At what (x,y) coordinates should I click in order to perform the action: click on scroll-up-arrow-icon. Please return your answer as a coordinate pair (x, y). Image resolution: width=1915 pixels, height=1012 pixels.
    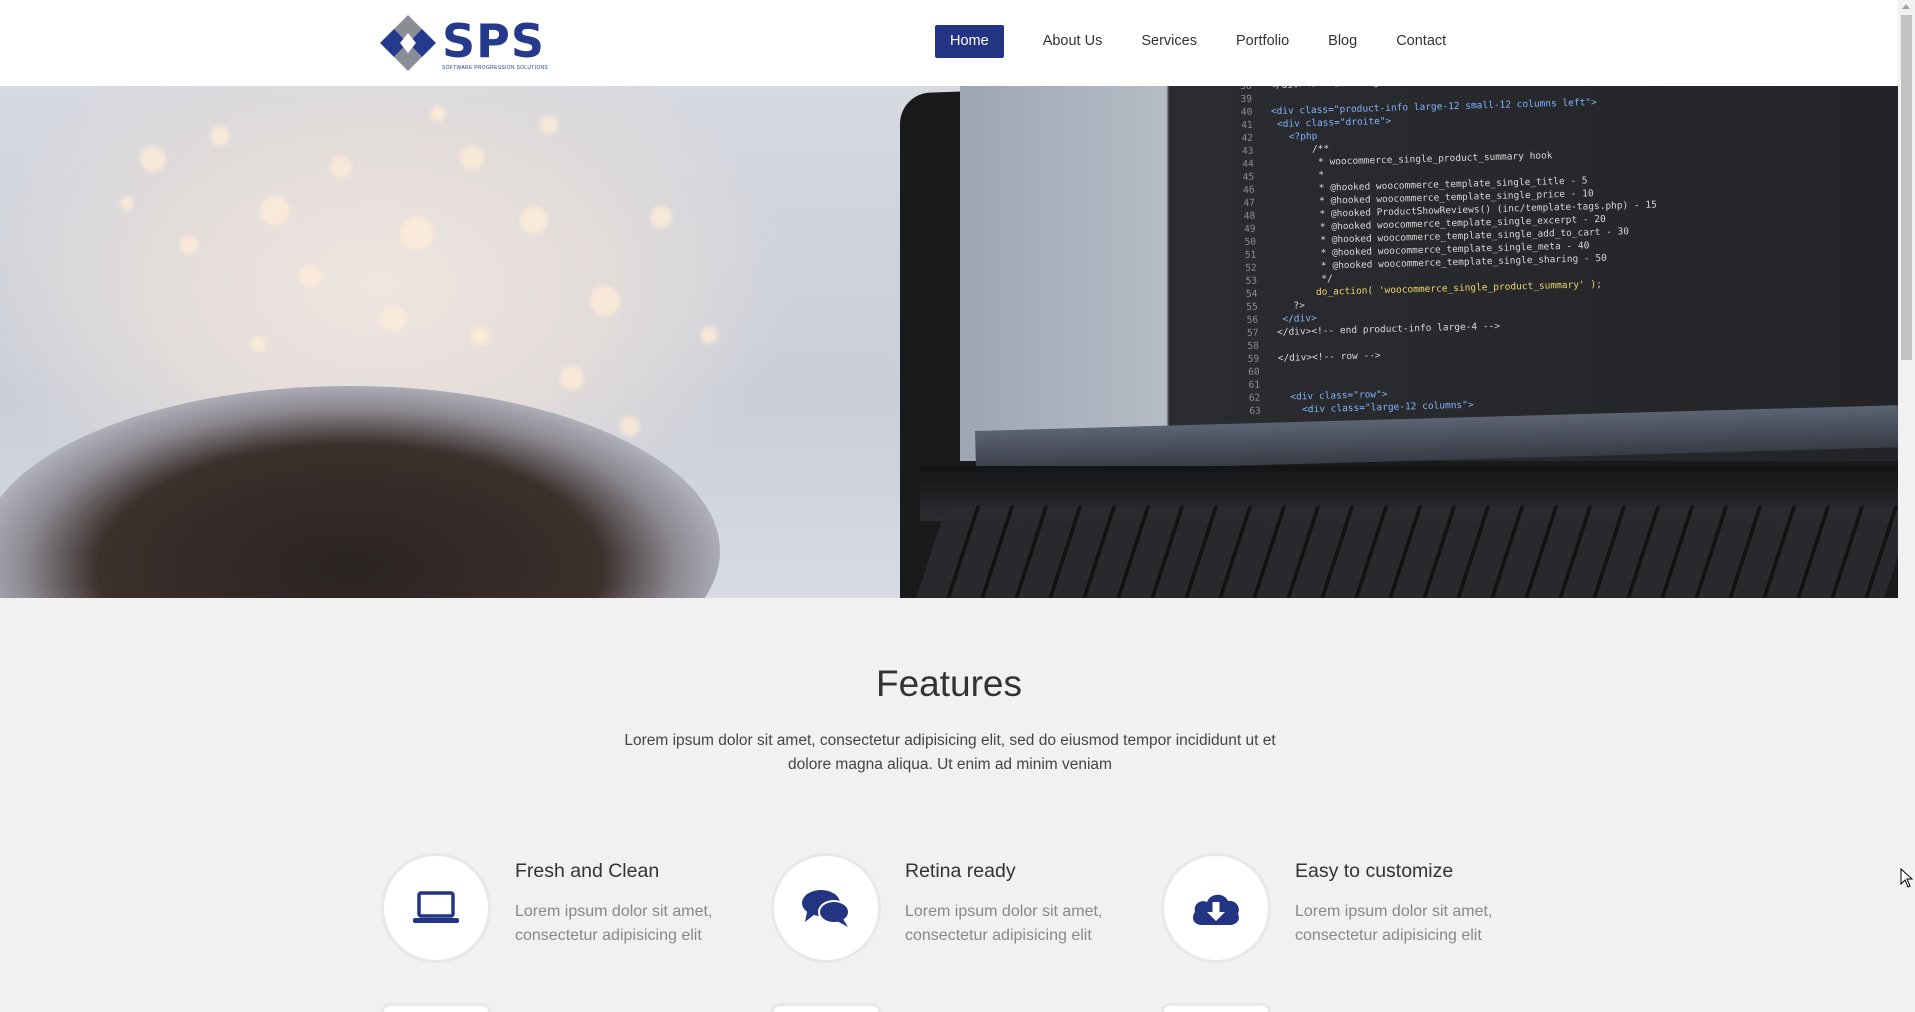
    Looking at the image, I should click on (1906, 6).